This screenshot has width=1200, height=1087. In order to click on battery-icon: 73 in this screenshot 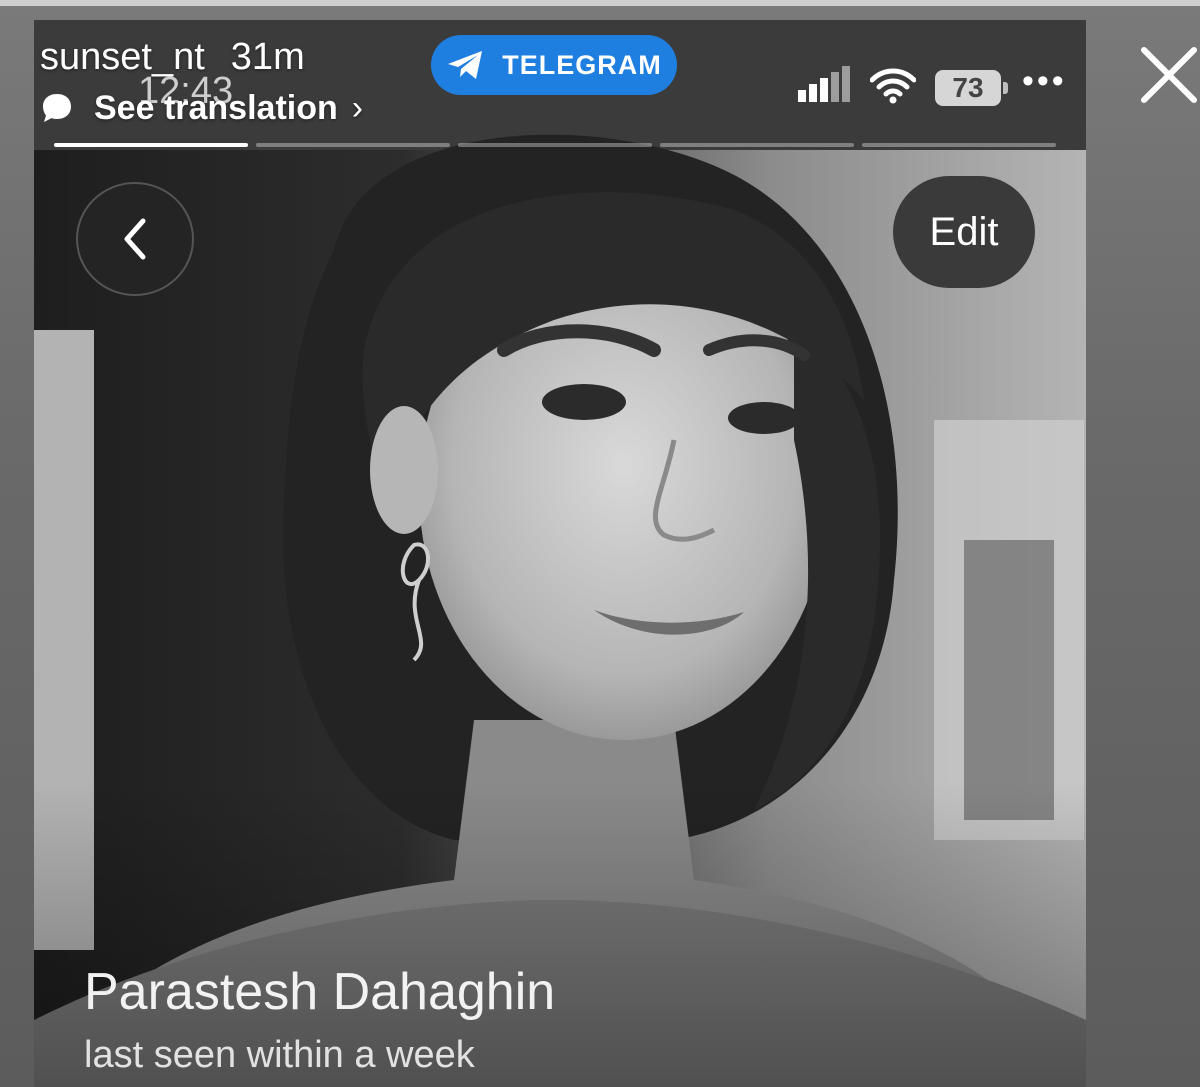, I will do `click(968, 88)`.